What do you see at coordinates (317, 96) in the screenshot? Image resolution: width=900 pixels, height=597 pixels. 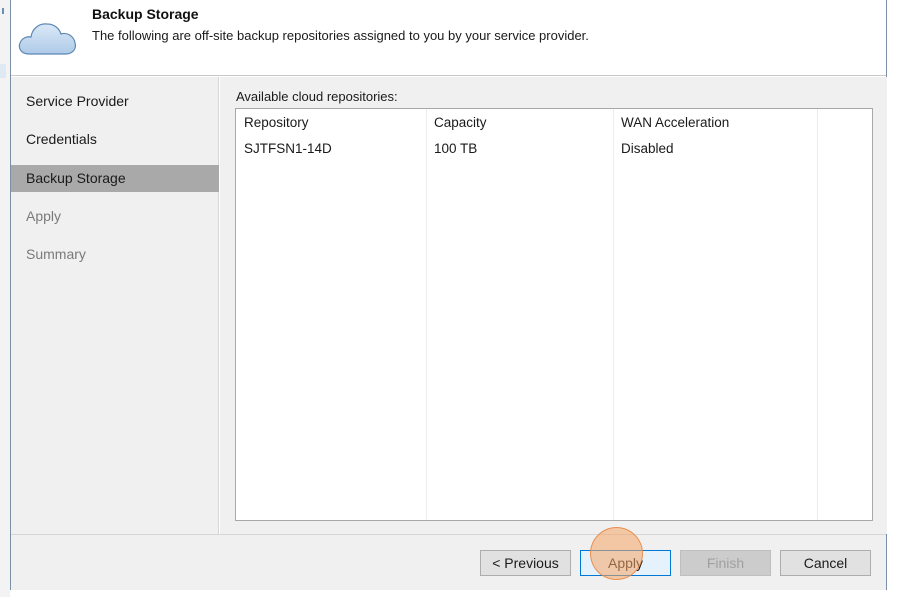 I see `repositories-label: Available cloud repositories:` at bounding box center [317, 96].